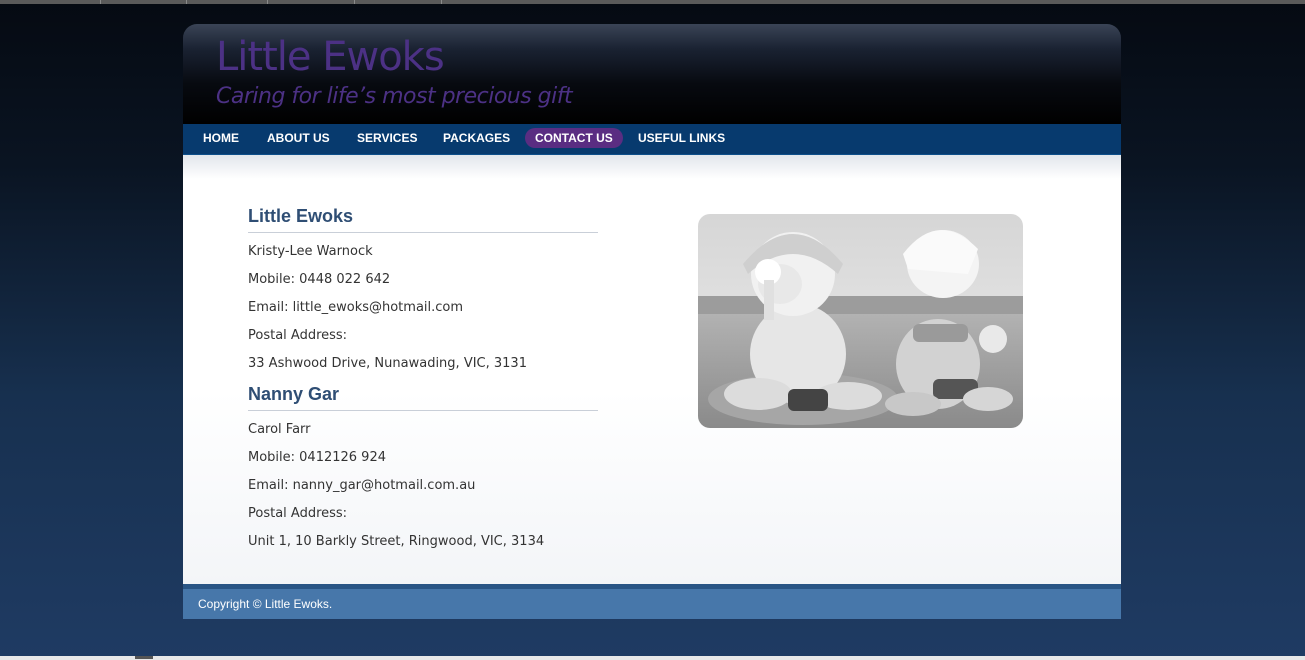 This screenshot has width=1305, height=660. Describe the element at coordinates (387, 363) in the screenshot. I see `contact-address: 33 Ashwood Drive, Nunawading, VIC, 3131` at that location.